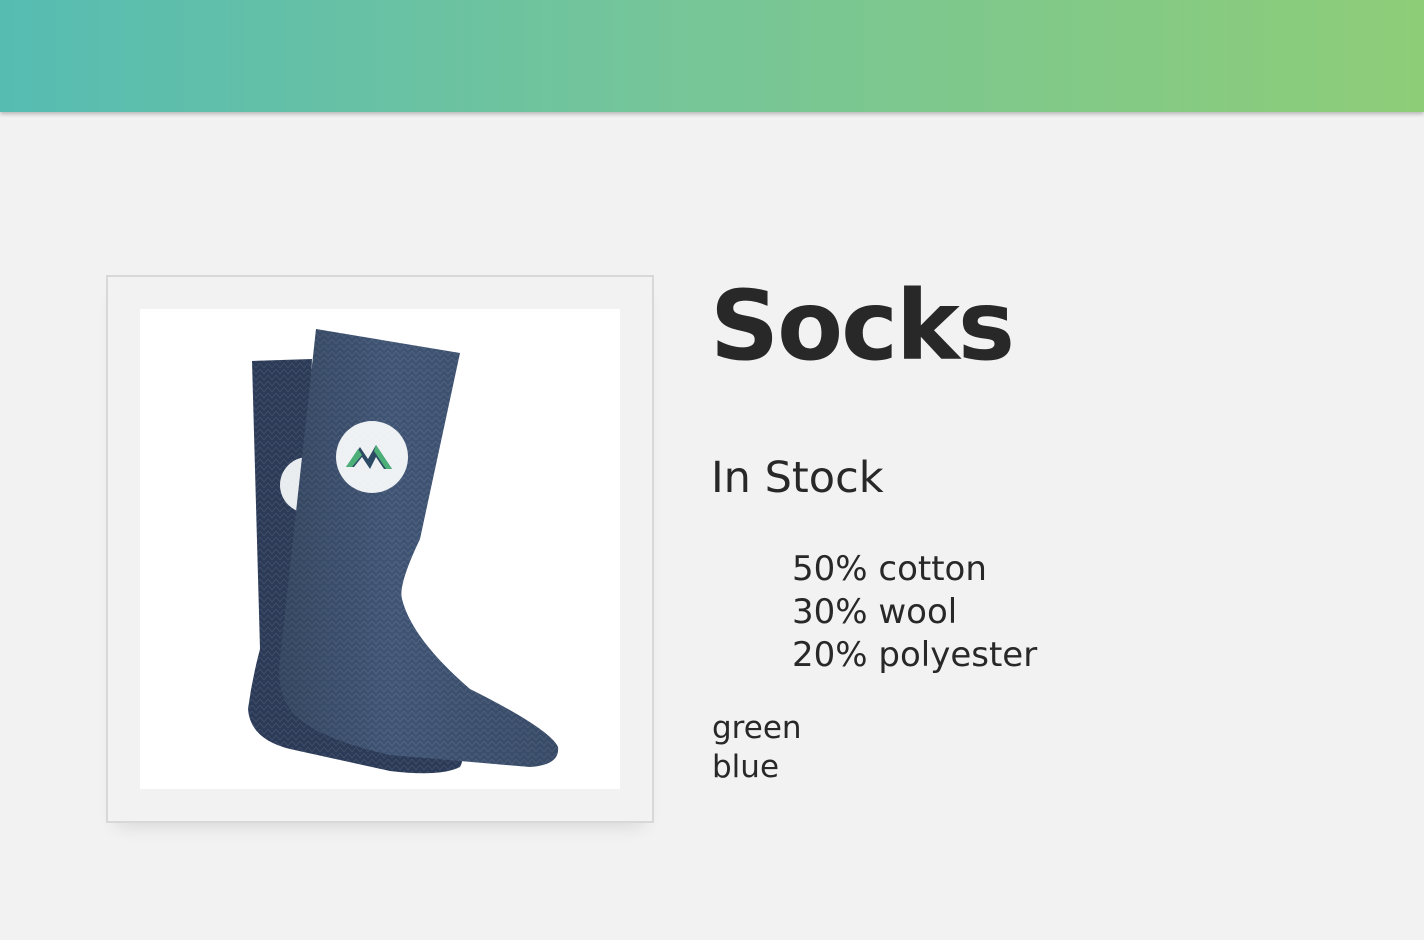 This screenshot has height=940, width=1424. I want to click on product-title: Socks, so click(862, 326).